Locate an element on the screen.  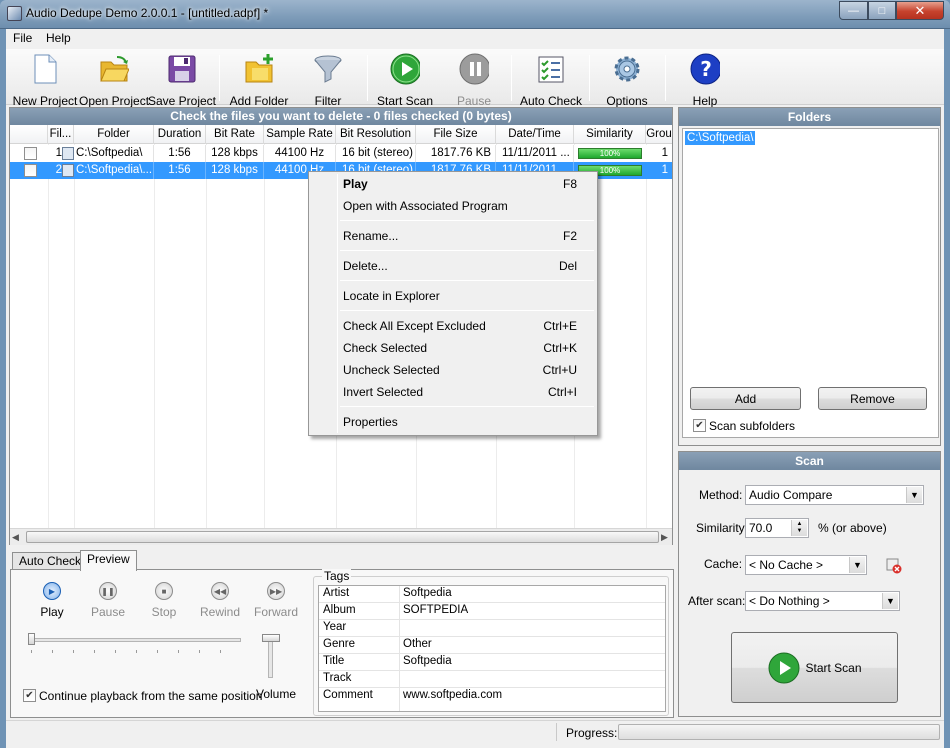
preview-forward-button: ▶▶ Forward is located at coordinates (276, 600).